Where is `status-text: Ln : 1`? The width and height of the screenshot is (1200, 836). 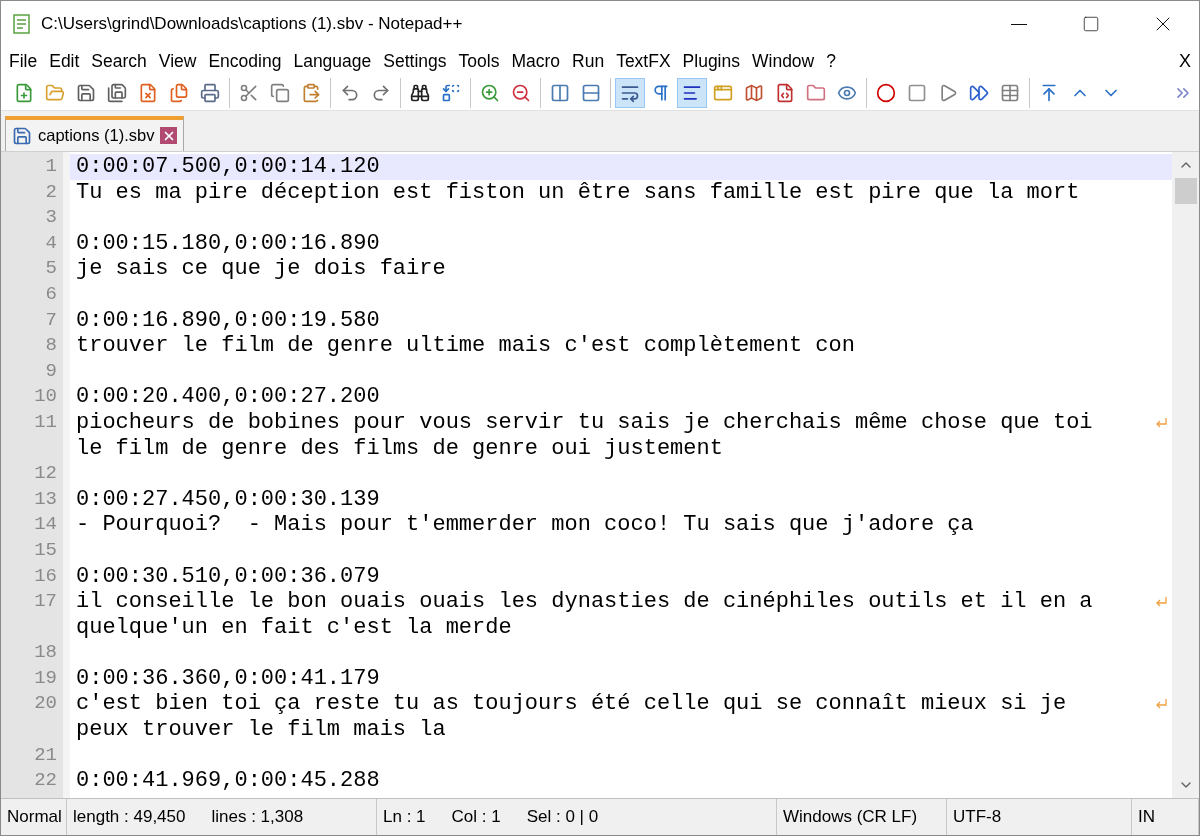 status-text: Ln : 1 is located at coordinates (404, 817).